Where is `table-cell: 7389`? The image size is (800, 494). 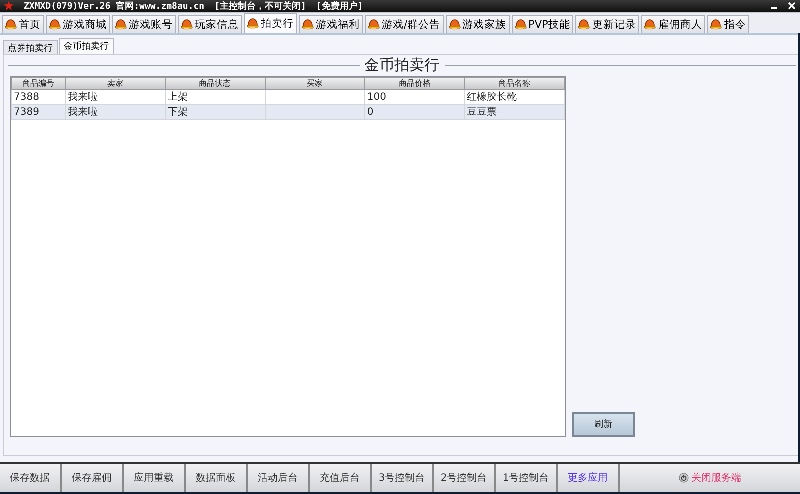 table-cell: 7389 is located at coordinates (27, 112).